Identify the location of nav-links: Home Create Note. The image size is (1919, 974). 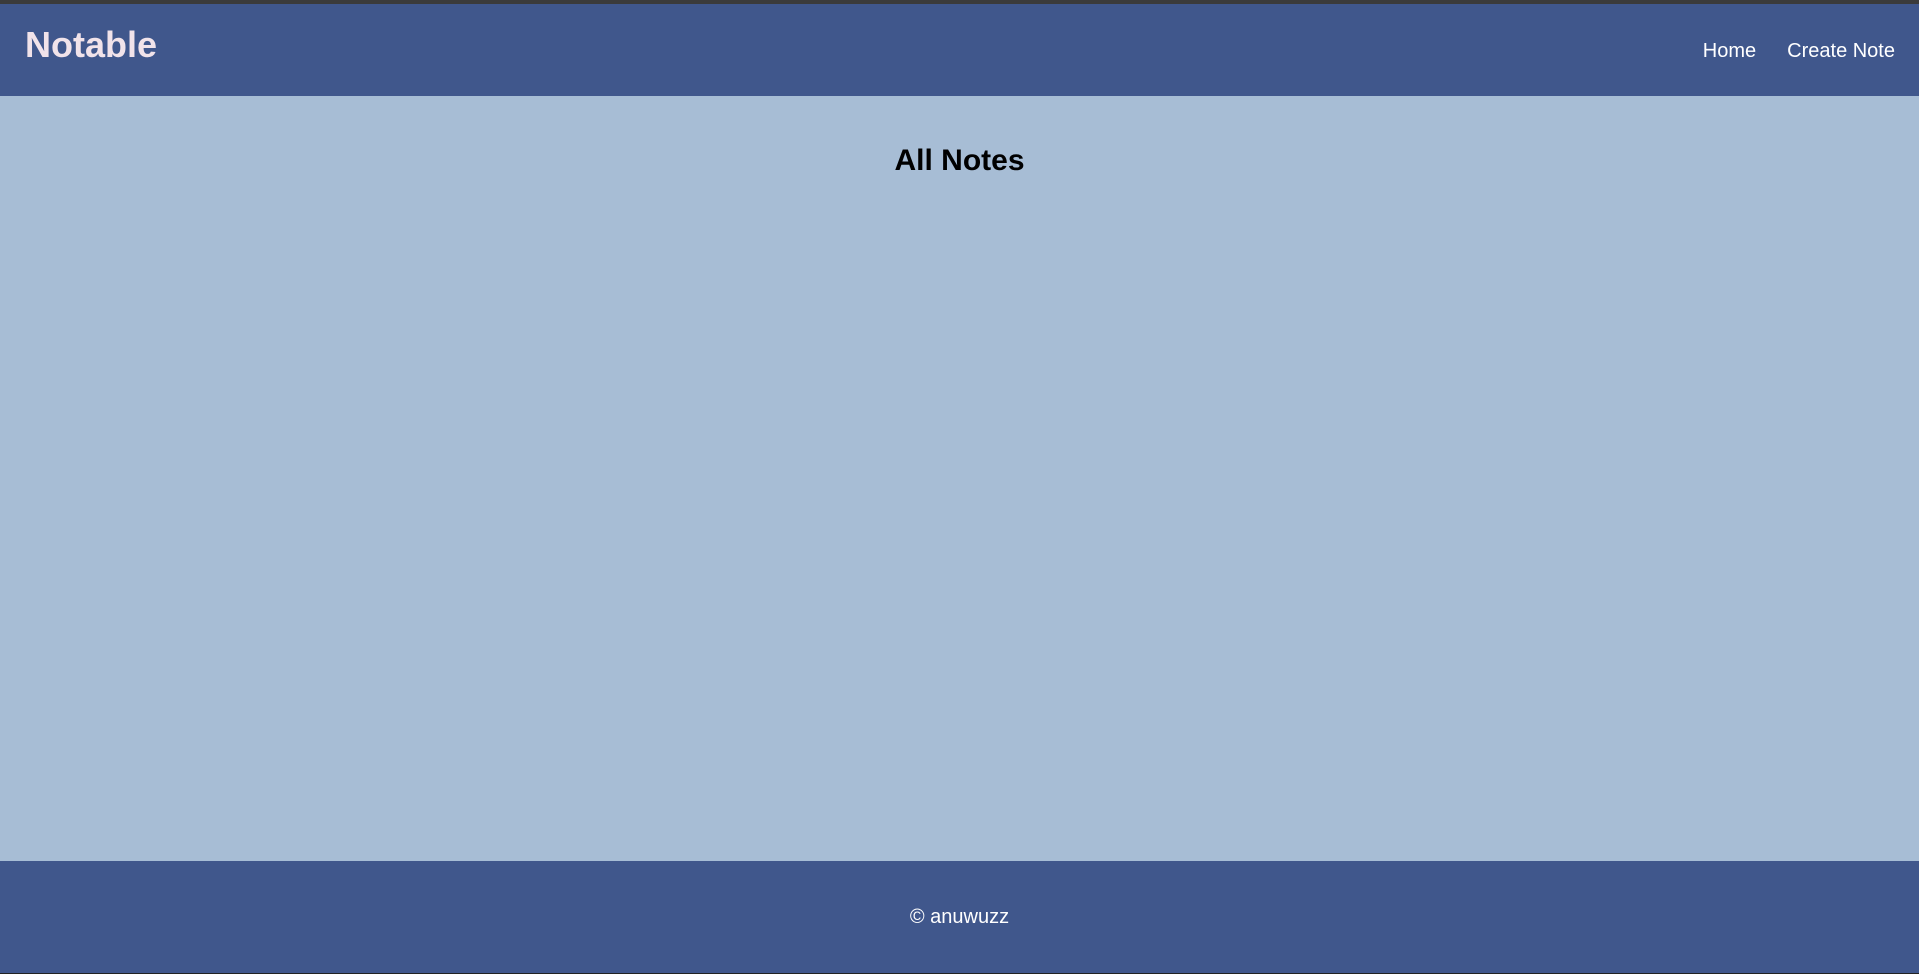
(1799, 51).